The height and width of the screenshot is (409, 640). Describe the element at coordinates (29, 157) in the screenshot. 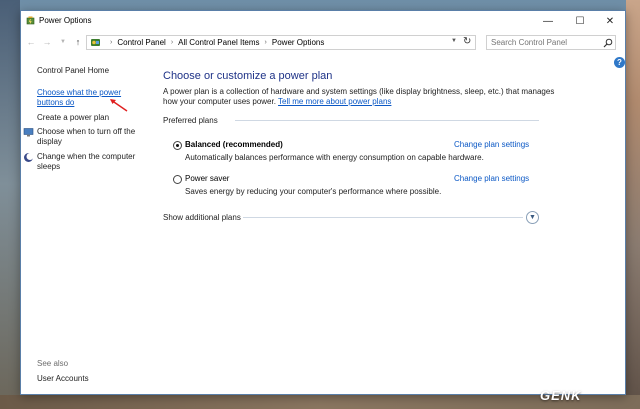

I see `moon-icon` at that location.